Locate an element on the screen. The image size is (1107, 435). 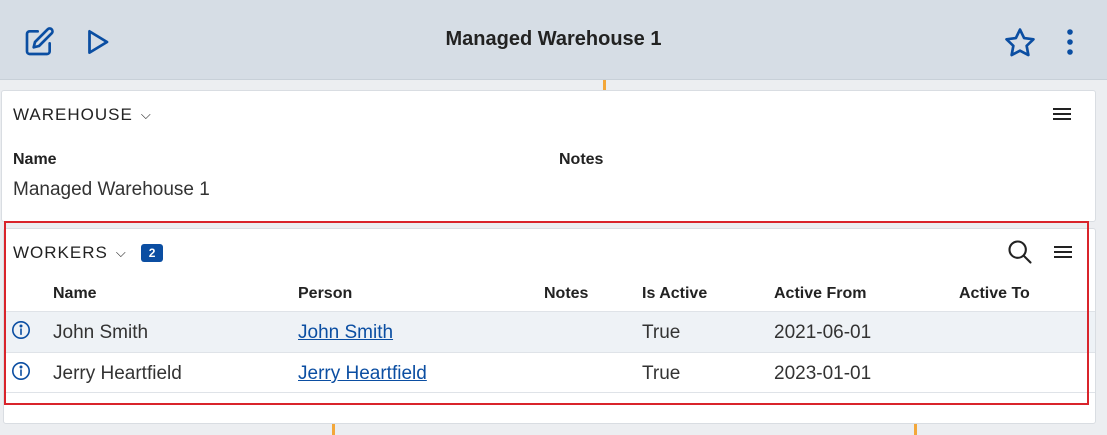
more-vertical-icon is located at coordinates (1070, 42).